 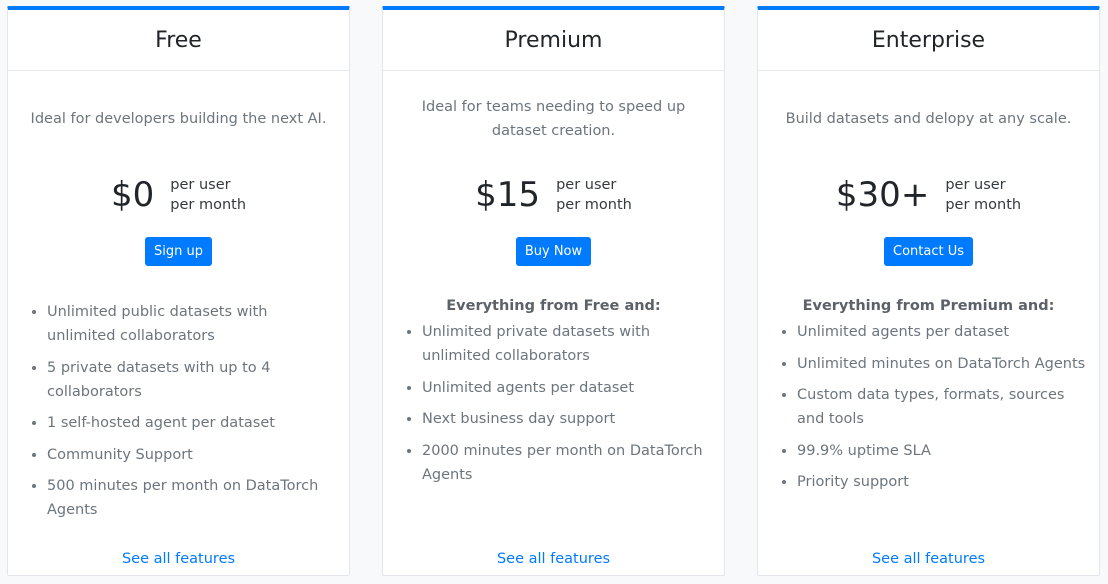 I want to click on plan-description: Build datasets and delopy at any scale., so click(x=928, y=119).